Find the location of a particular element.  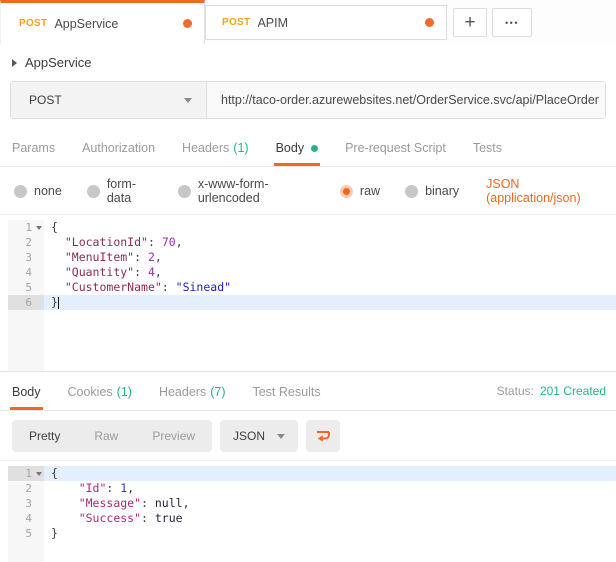

code-line-4: 4 "Success": true is located at coordinates (312, 518).